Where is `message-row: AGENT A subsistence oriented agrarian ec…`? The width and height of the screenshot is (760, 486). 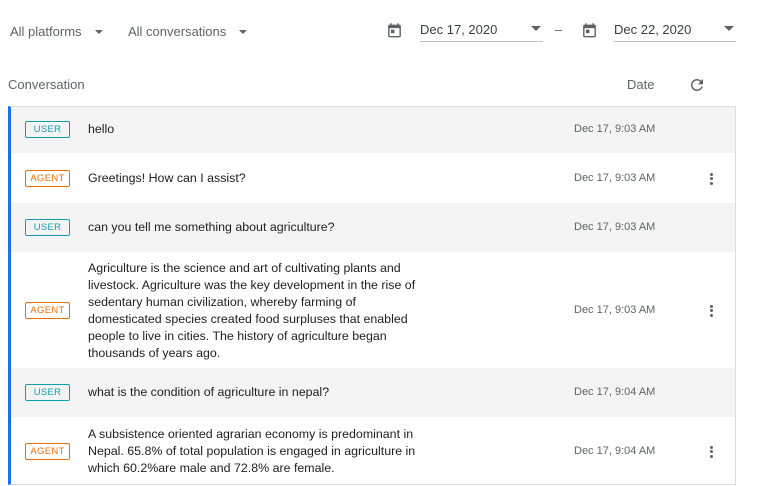 message-row: AGENT A subsistence oriented agrarian ec… is located at coordinates (373, 450).